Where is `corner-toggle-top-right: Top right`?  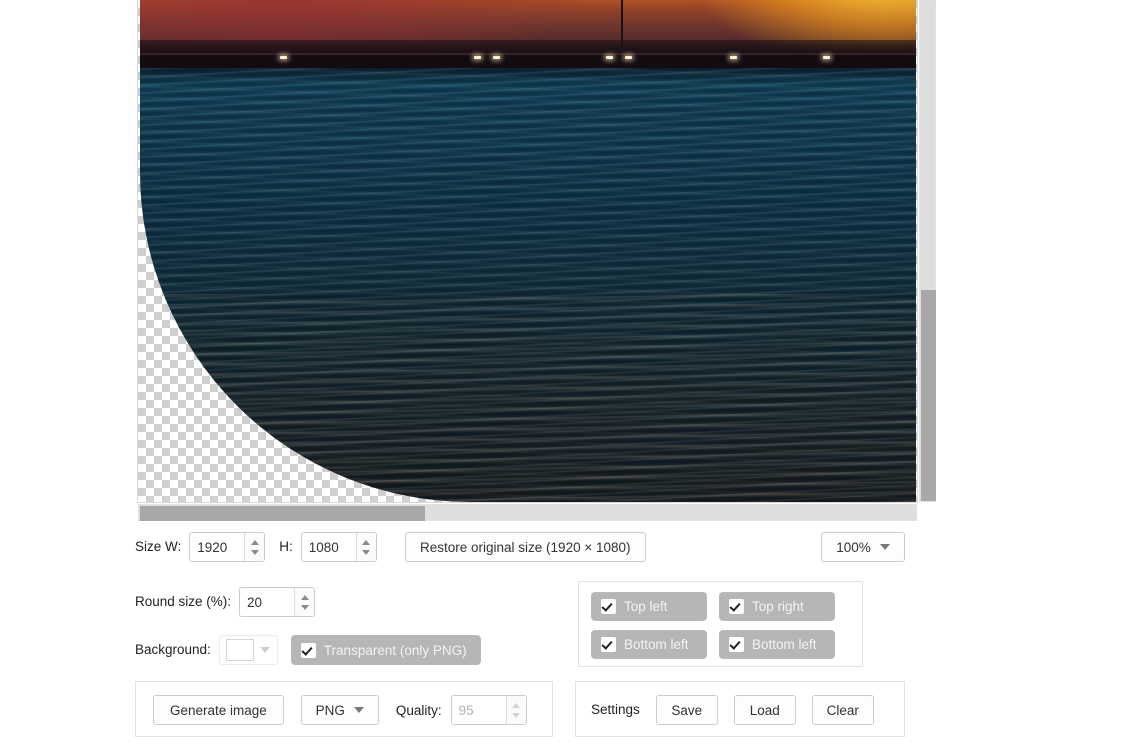 corner-toggle-top-right: Top right is located at coordinates (777, 606).